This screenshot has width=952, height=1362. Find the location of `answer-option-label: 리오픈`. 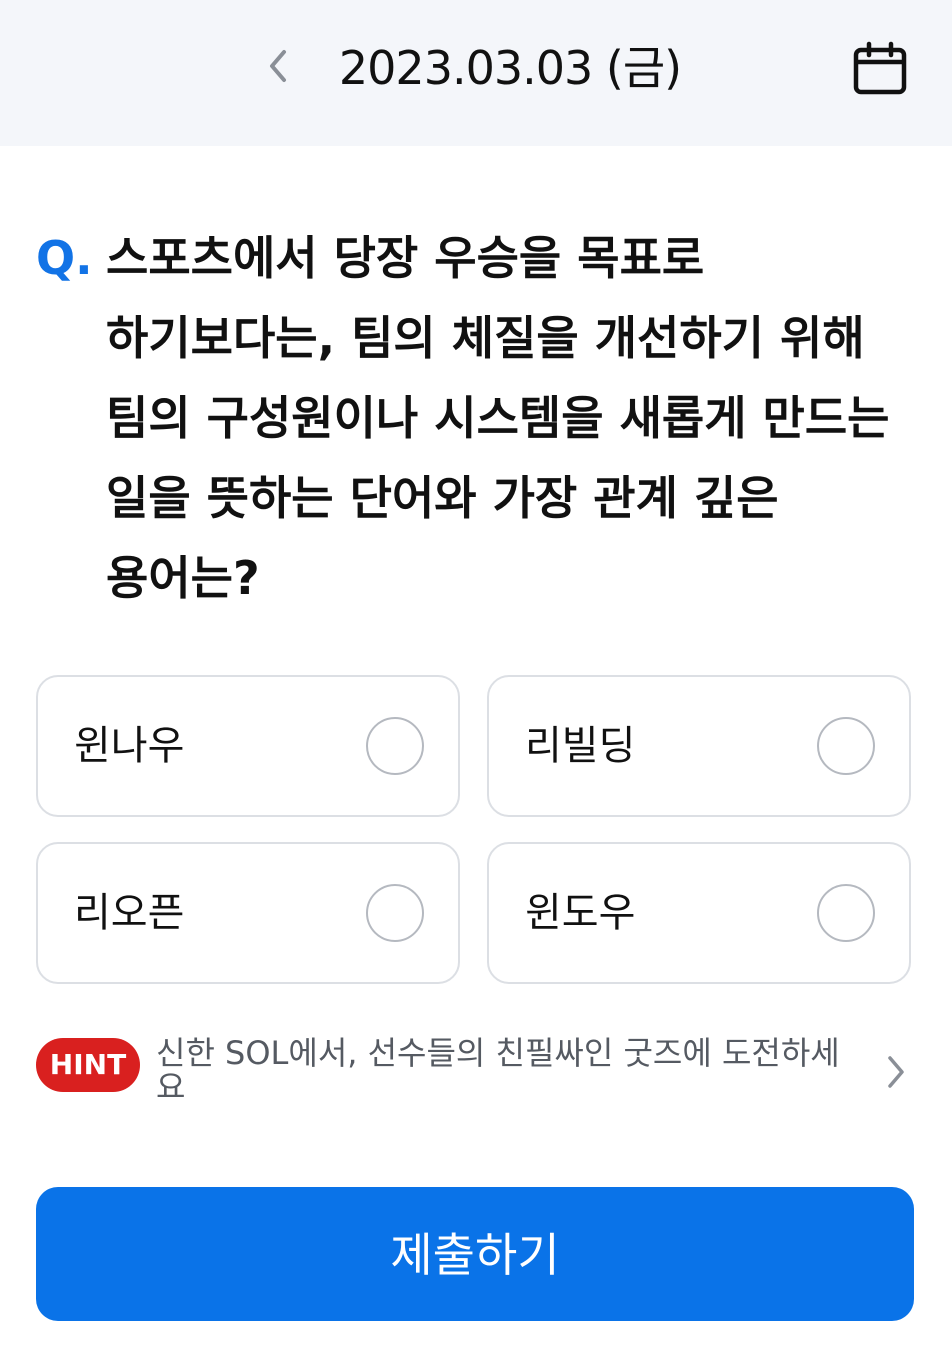

answer-option-label: 리오픈 is located at coordinates (129, 913).